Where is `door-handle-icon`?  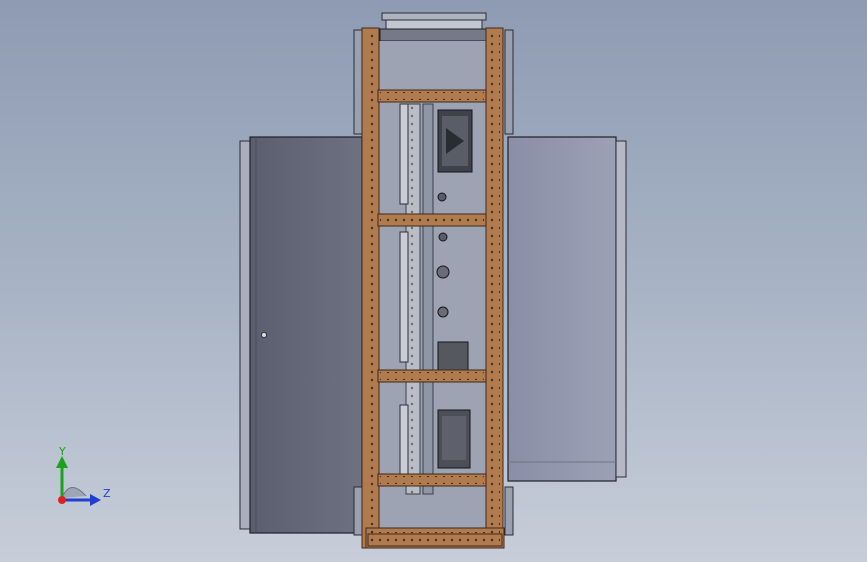
door-handle-icon is located at coordinates (263, 334).